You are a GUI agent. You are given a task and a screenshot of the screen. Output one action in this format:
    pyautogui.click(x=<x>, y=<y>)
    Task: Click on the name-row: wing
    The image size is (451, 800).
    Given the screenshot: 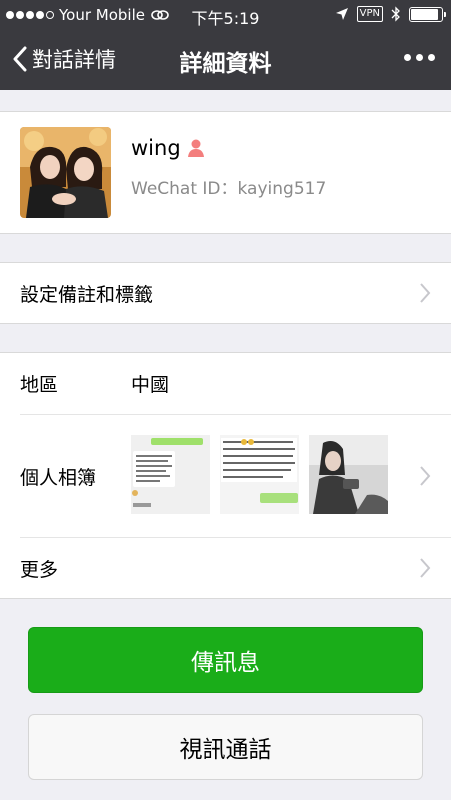 What is the action you would take?
    pyautogui.click(x=168, y=148)
    